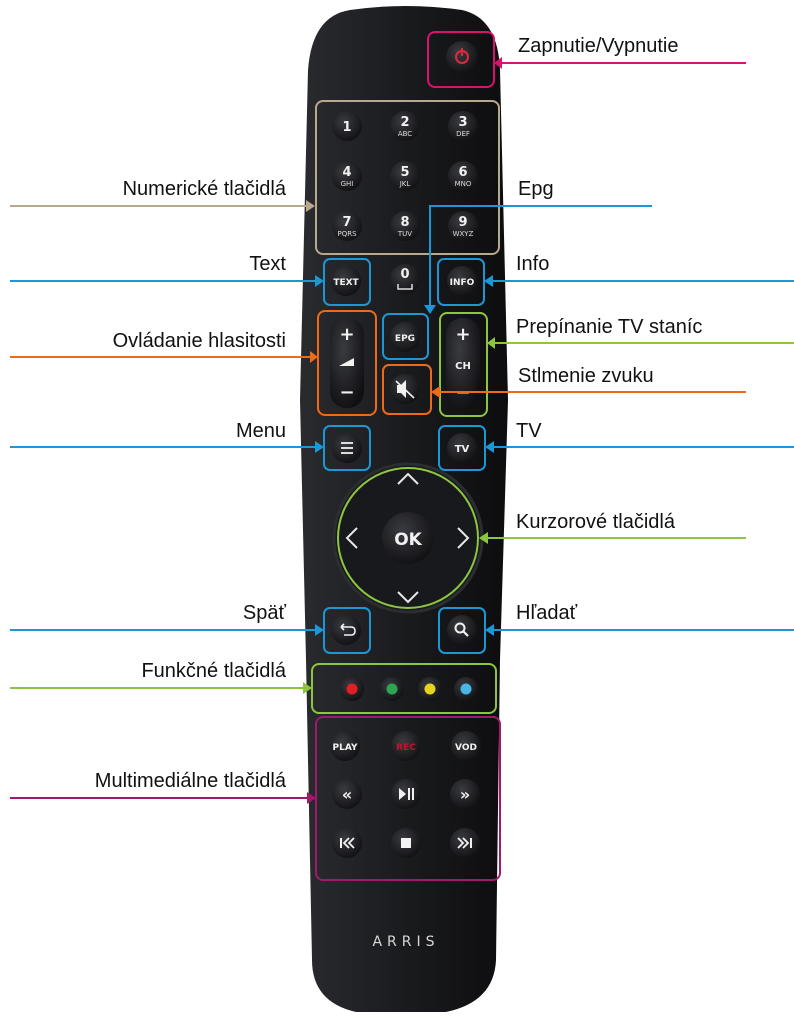 The image size is (794, 1016). Describe the element at coordinates (404, 222) in the screenshot. I see `key-8-label: 8` at that location.